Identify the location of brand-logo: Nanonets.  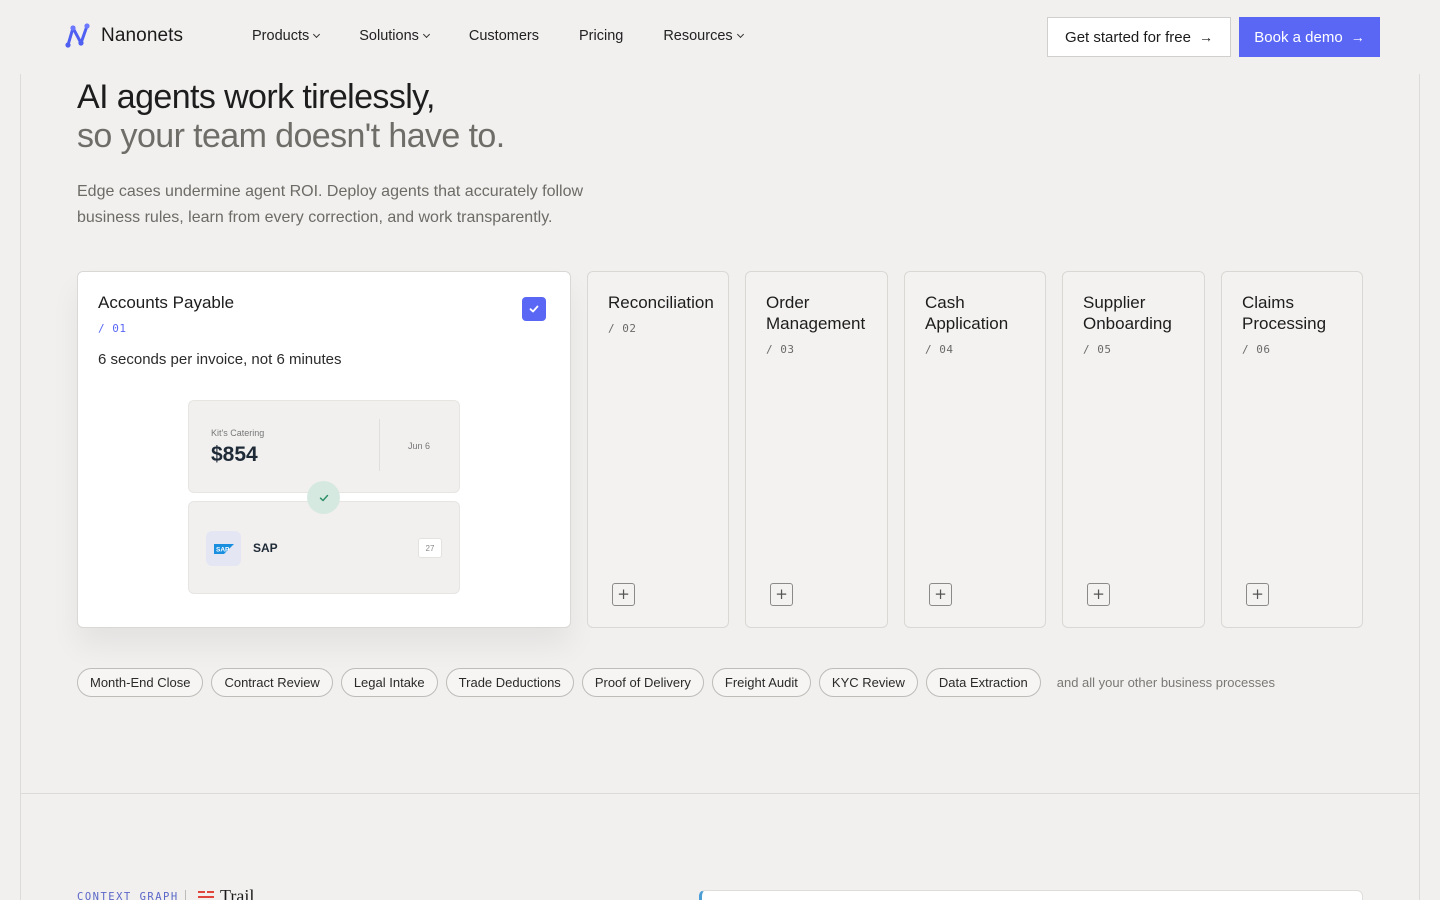
(123, 36).